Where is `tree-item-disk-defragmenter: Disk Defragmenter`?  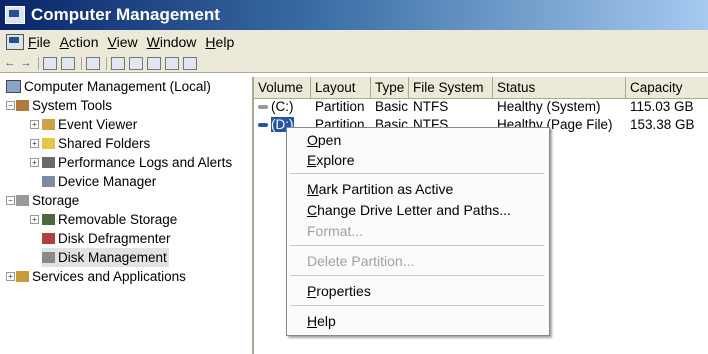 tree-item-disk-defragmenter: Disk Defragmenter is located at coordinates (106, 238).